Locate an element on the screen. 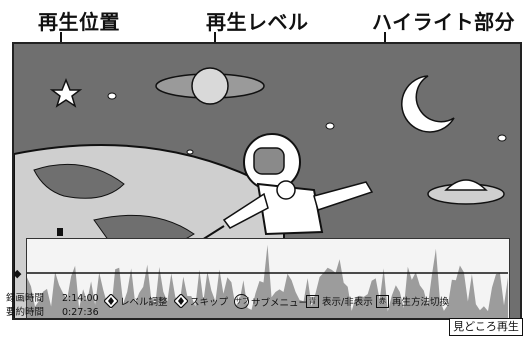 The width and height of the screenshot is (532, 340). submenu-guide: サブ サブメニュー is located at coordinates (271, 301).